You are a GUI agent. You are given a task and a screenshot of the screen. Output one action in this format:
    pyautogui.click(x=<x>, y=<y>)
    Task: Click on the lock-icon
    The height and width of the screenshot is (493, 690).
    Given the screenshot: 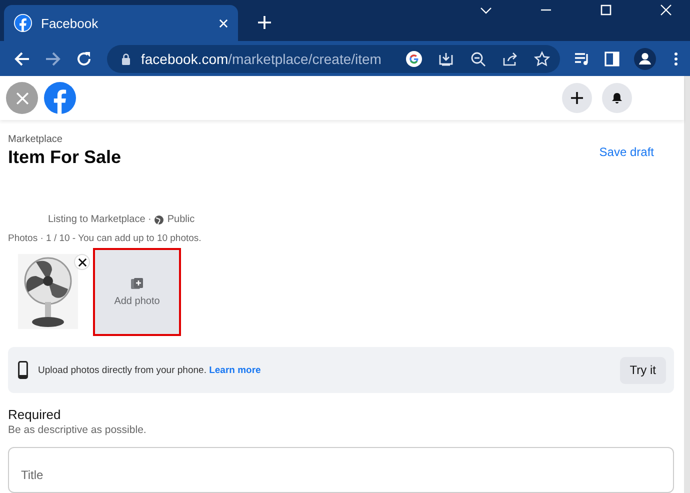 What is the action you would take?
    pyautogui.click(x=126, y=58)
    